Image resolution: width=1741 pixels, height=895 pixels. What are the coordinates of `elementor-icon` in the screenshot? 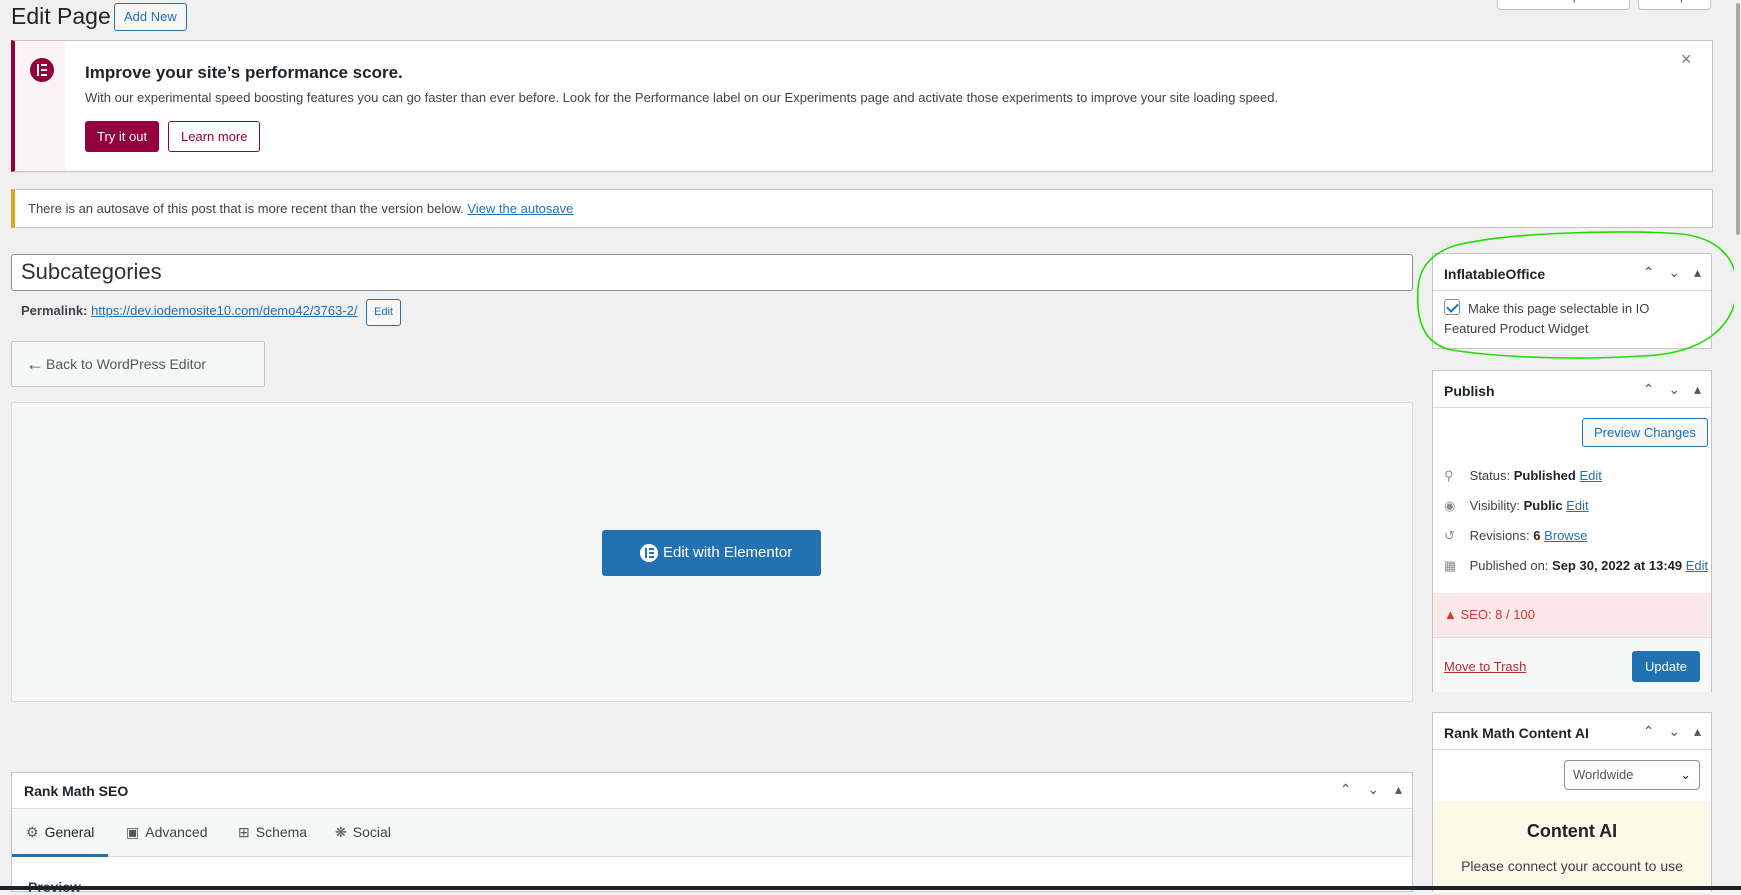 It's located at (649, 553).